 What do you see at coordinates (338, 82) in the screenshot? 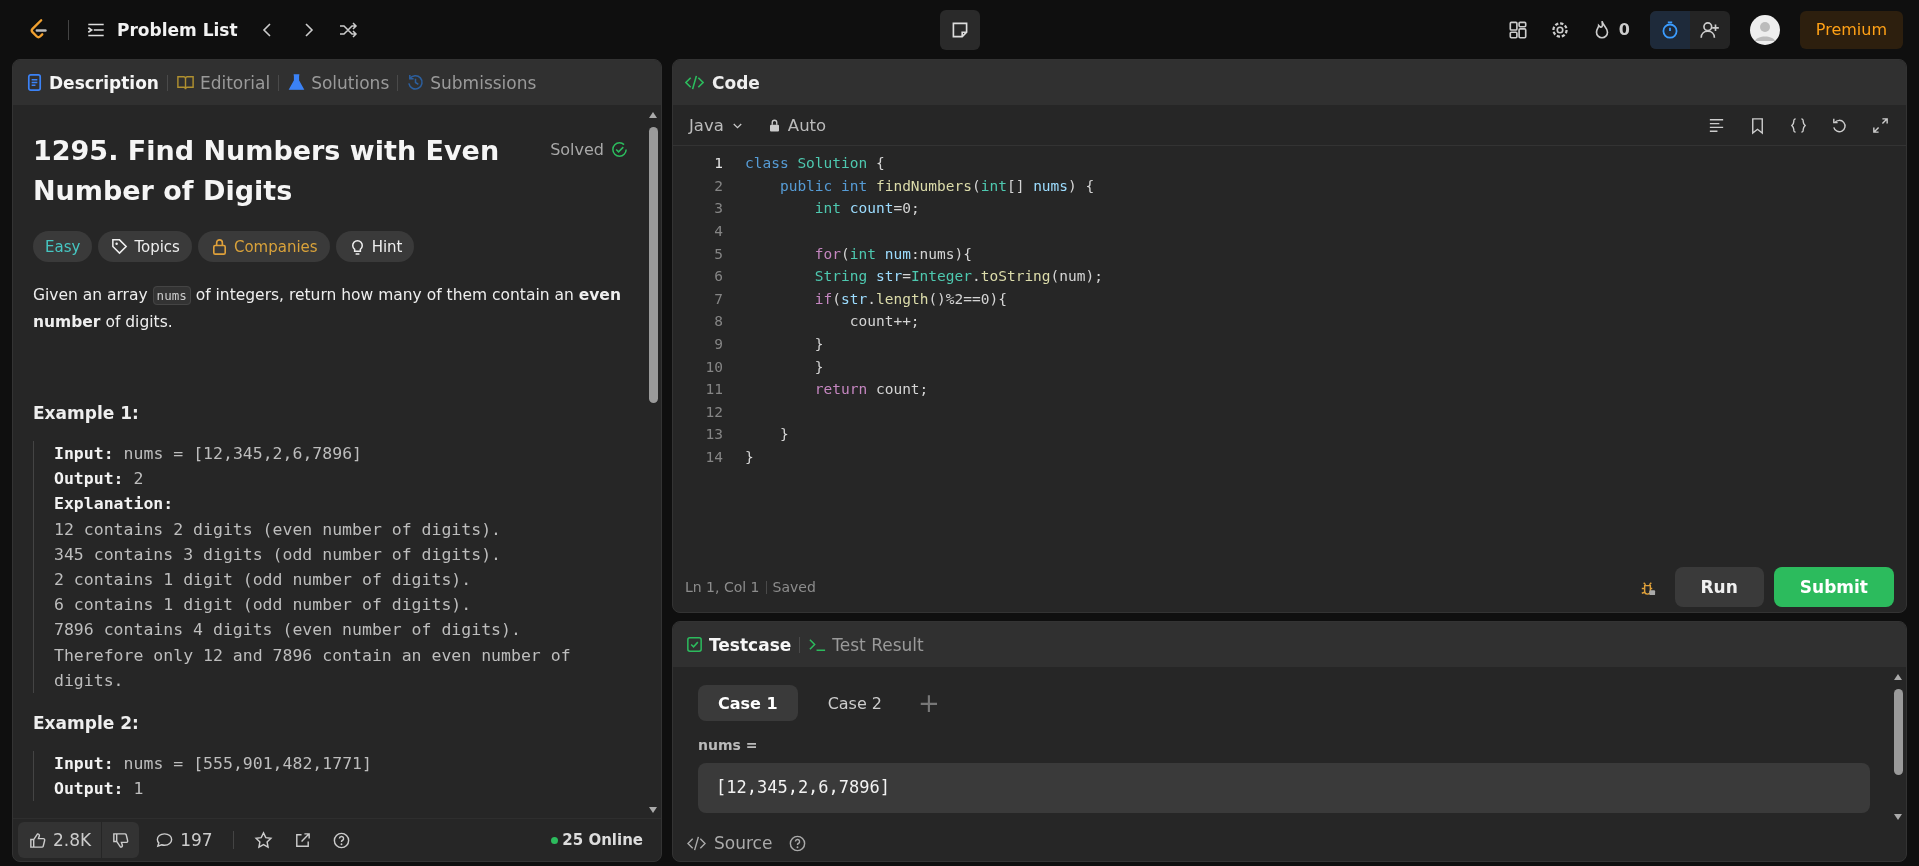
I see `panel-tab: Solutions` at bounding box center [338, 82].